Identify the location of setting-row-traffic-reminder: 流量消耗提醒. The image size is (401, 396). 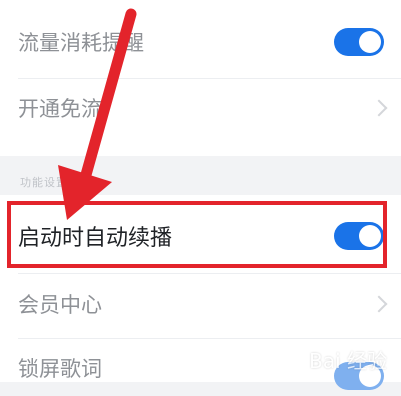
(200, 42).